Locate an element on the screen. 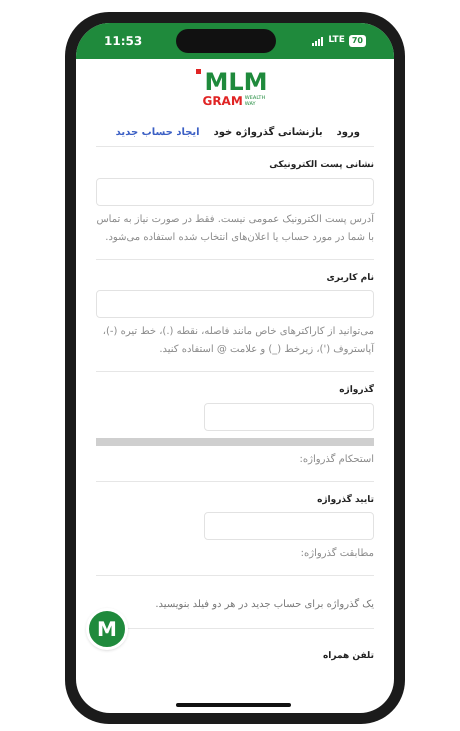  logo-square-icon is located at coordinates (199, 71).